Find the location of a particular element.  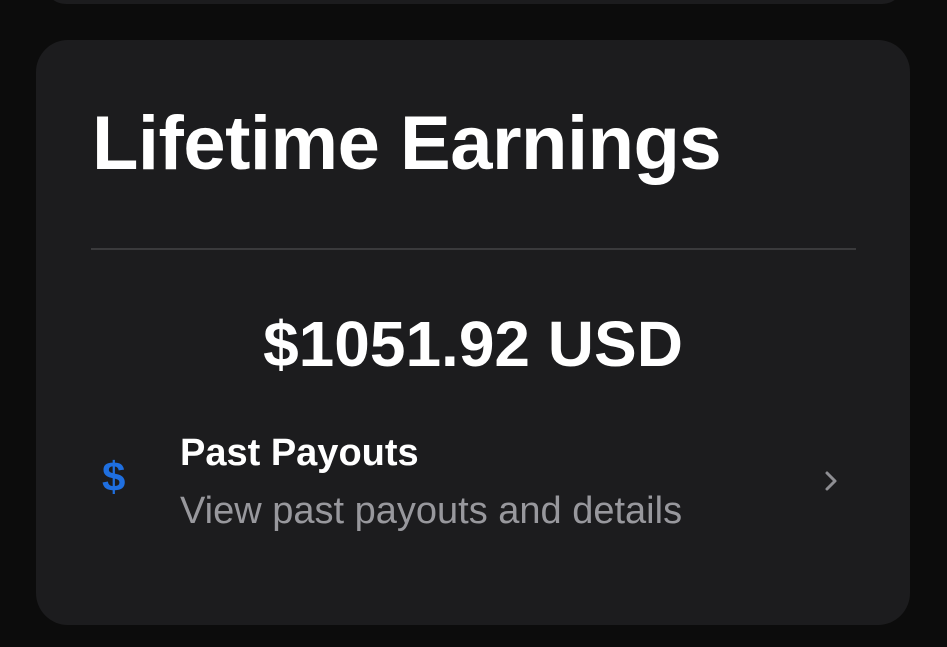

past-payouts-title: Past Payouts is located at coordinates (299, 453).